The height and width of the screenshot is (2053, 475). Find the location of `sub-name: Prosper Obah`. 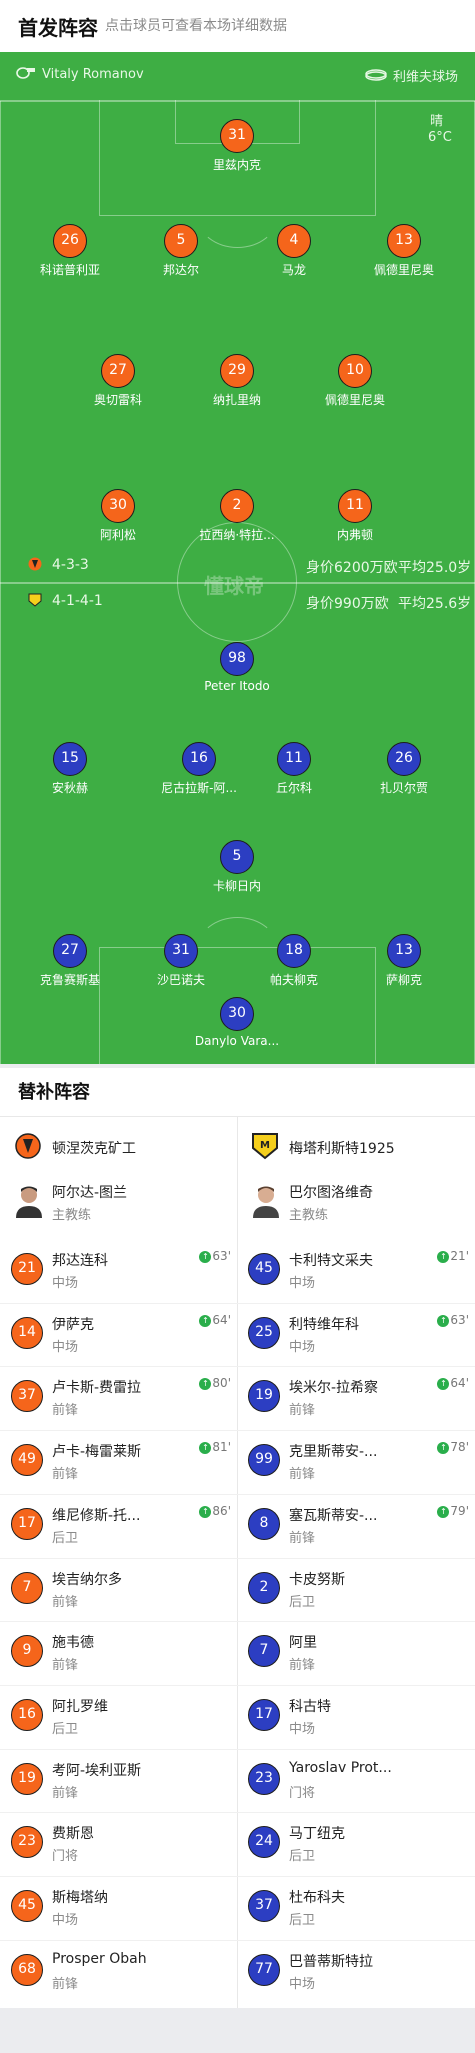

sub-name: Prosper Obah is located at coordinates (99, 1958).